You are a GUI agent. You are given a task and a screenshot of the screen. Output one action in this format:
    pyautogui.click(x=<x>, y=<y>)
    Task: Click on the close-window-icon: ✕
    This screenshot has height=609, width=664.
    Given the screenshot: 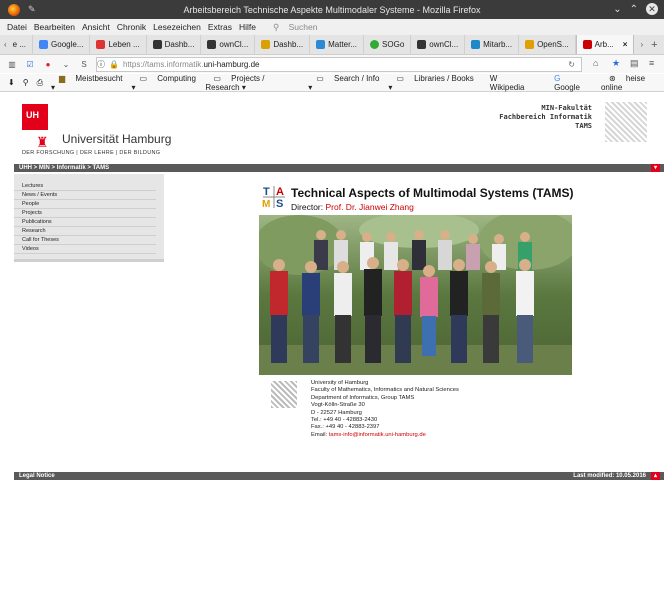 What is the action you would take?
    pyautogui.click(x=652, y=9)
    